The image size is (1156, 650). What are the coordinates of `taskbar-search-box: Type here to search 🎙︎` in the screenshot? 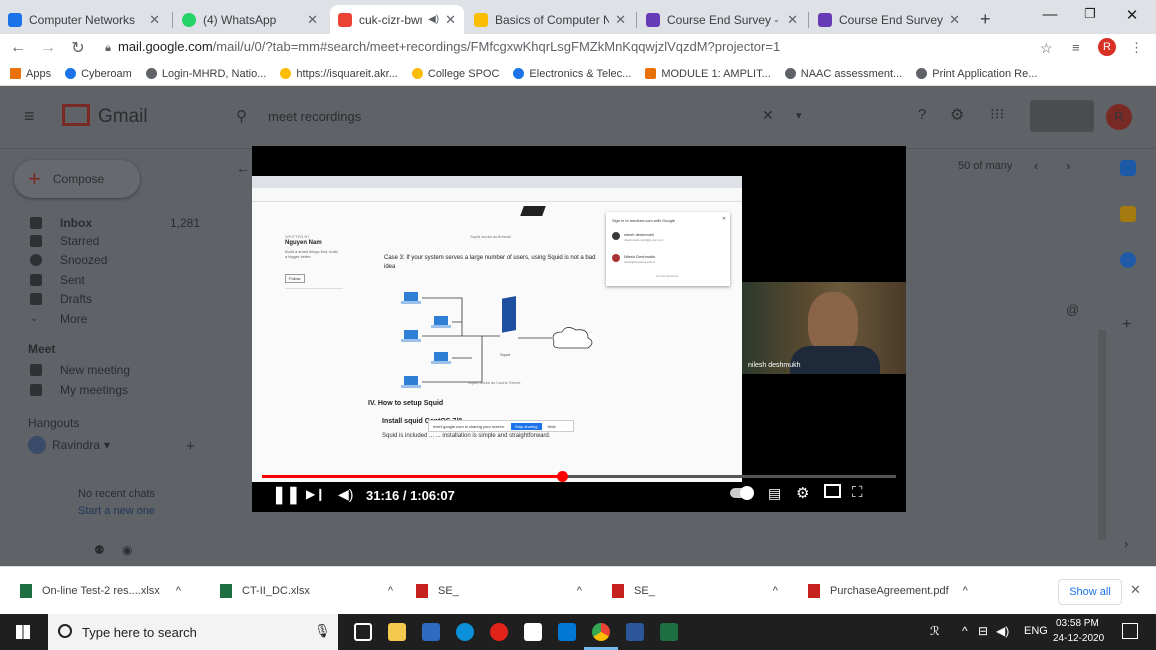 It's located at (193, 632).